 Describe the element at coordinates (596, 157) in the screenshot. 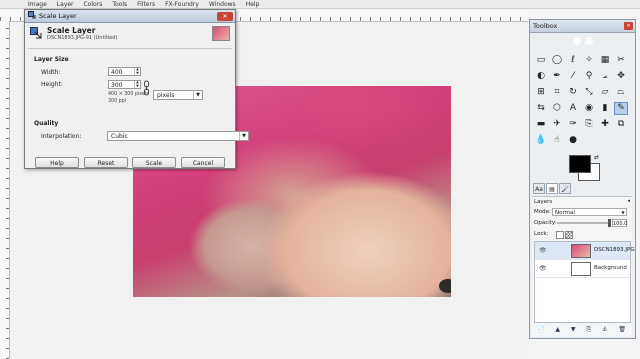

I see `swap-colors-icon: ⇄` at that location.